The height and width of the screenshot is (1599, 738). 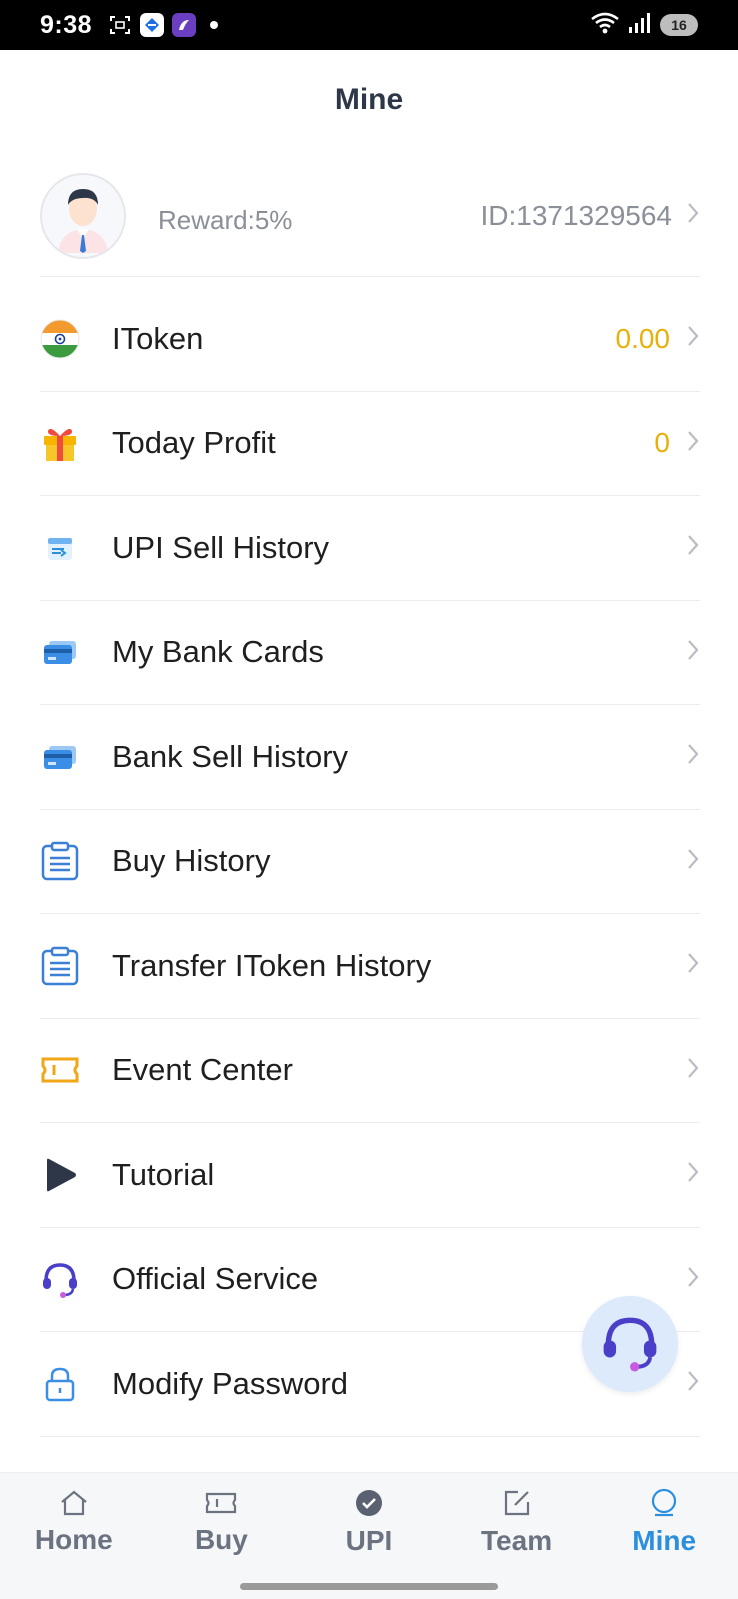 I want to click on itoken-balance: 0.00, so click(x=643, y=338).